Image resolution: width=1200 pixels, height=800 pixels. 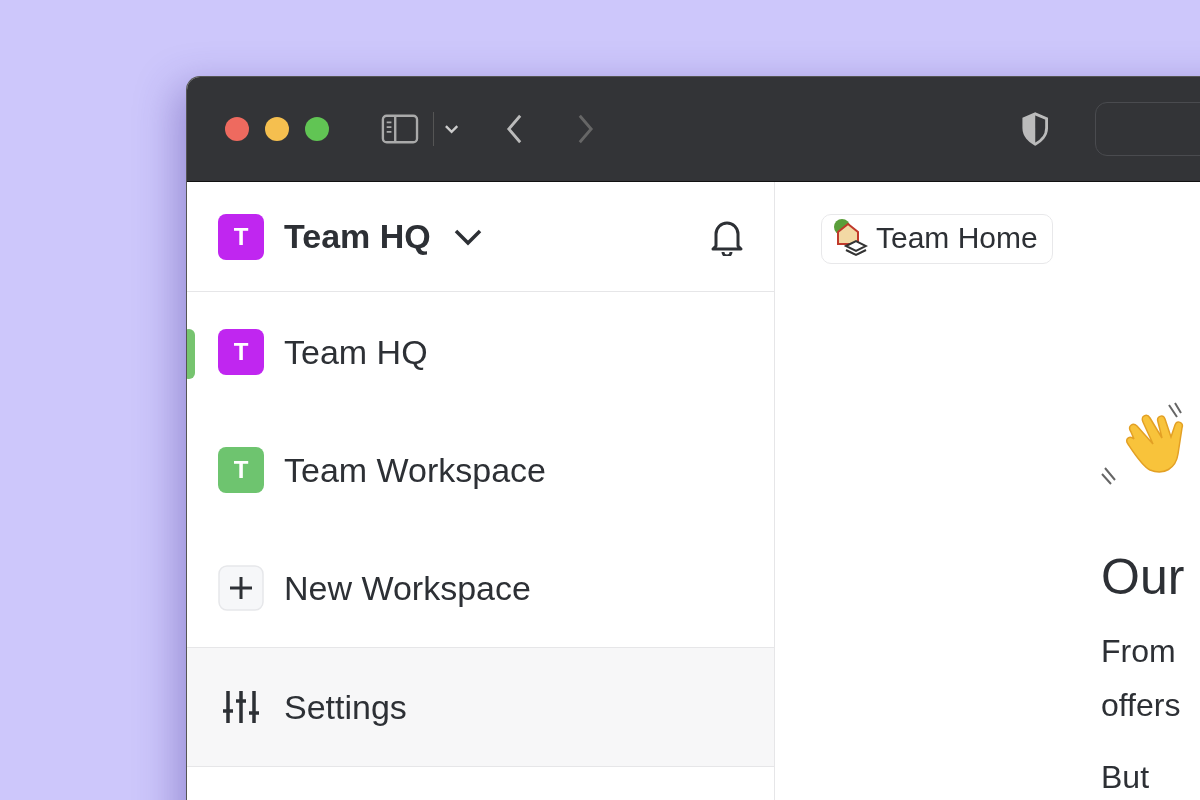 What do you see at coordinates (237, 129) in the screenshot?
I see `close-button` at bounding box center [237, 129].